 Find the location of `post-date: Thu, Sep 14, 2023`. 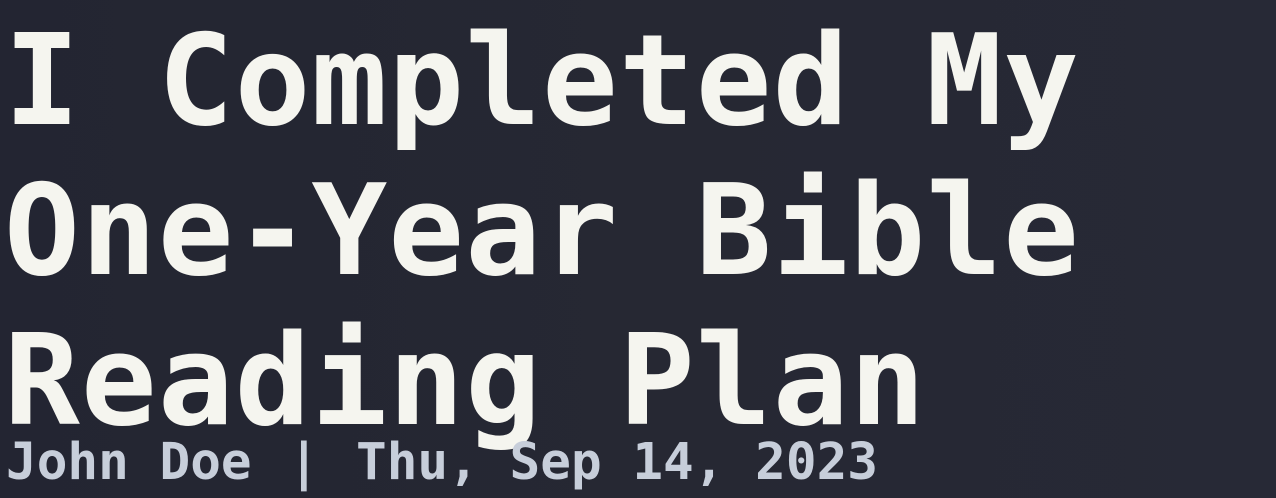

post-date: Thu, Sep 14, 2023 is located at coordinates (617, 462).